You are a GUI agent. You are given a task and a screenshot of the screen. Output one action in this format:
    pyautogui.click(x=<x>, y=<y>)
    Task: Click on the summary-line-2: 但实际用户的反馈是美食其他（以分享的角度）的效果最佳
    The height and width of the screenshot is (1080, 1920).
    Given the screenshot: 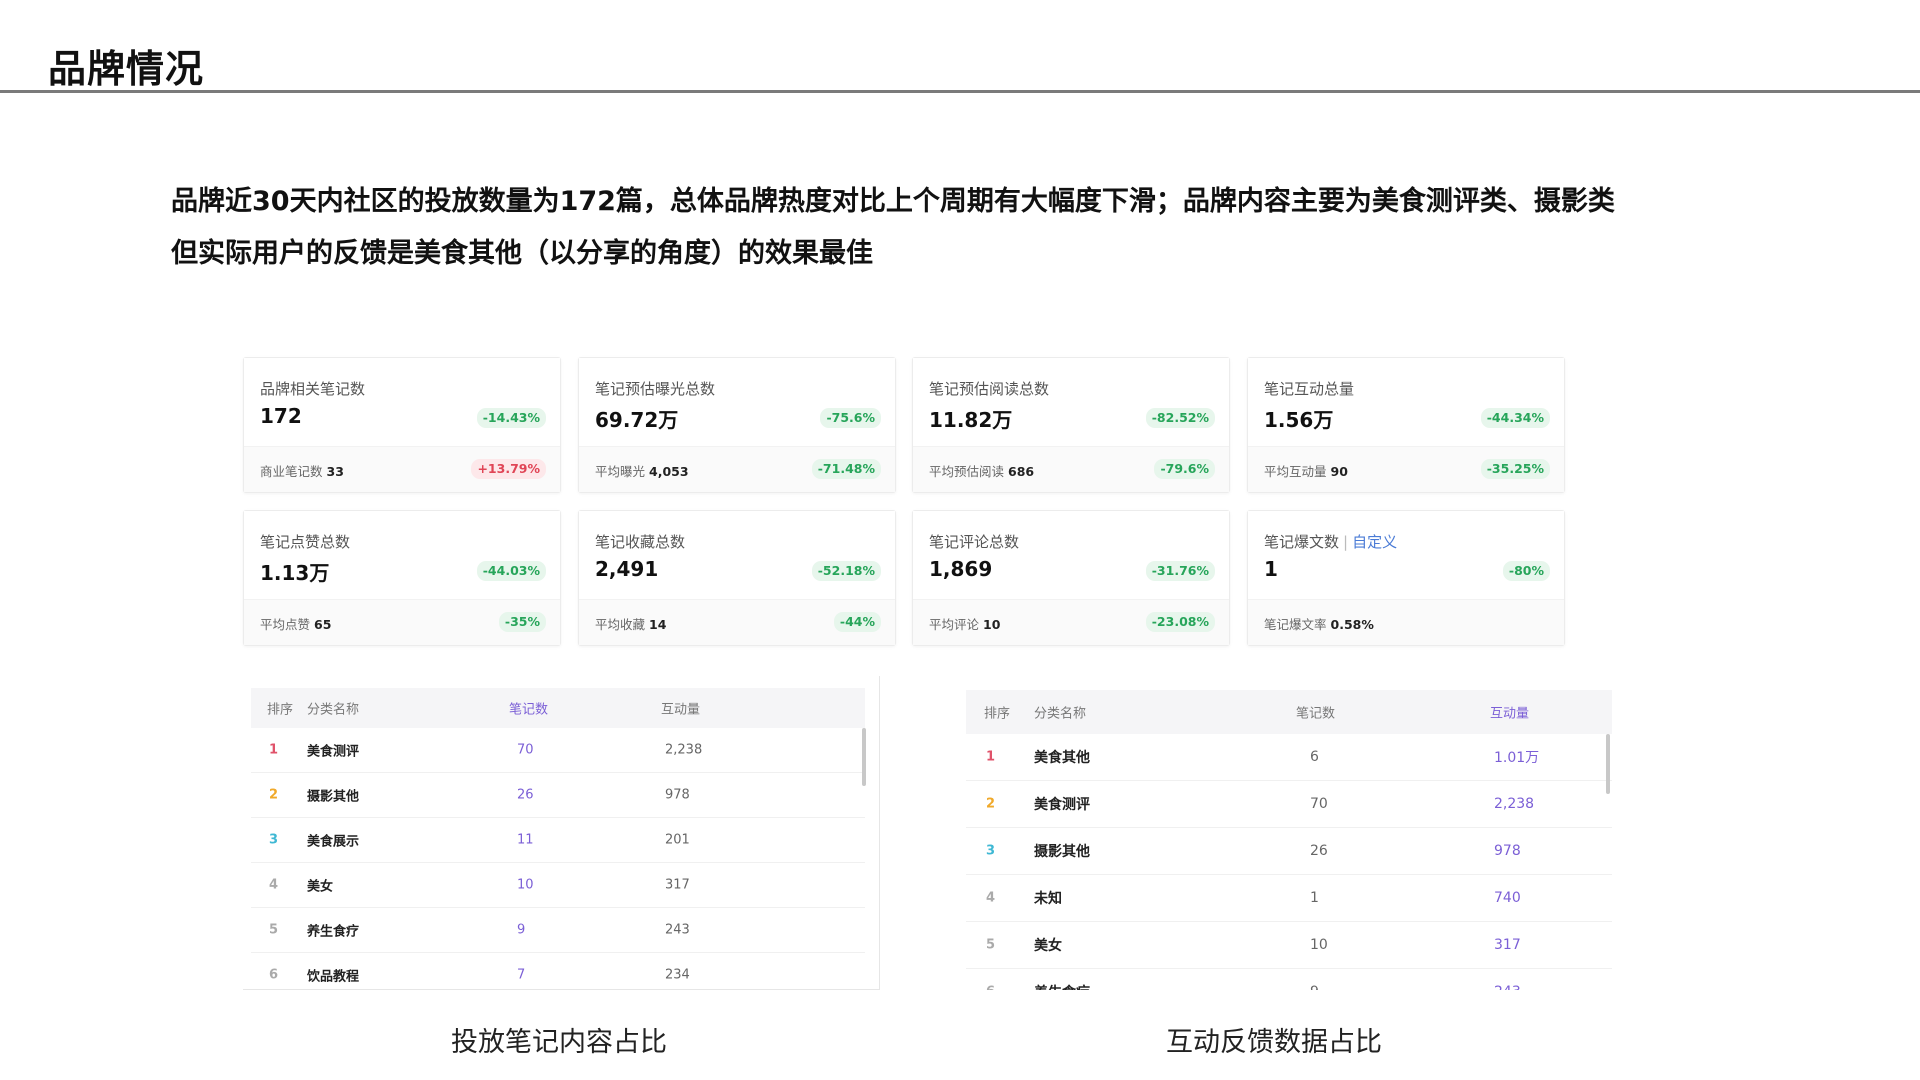 What is the action you would take?
    pyautogui.click(x=522, y=253)
    